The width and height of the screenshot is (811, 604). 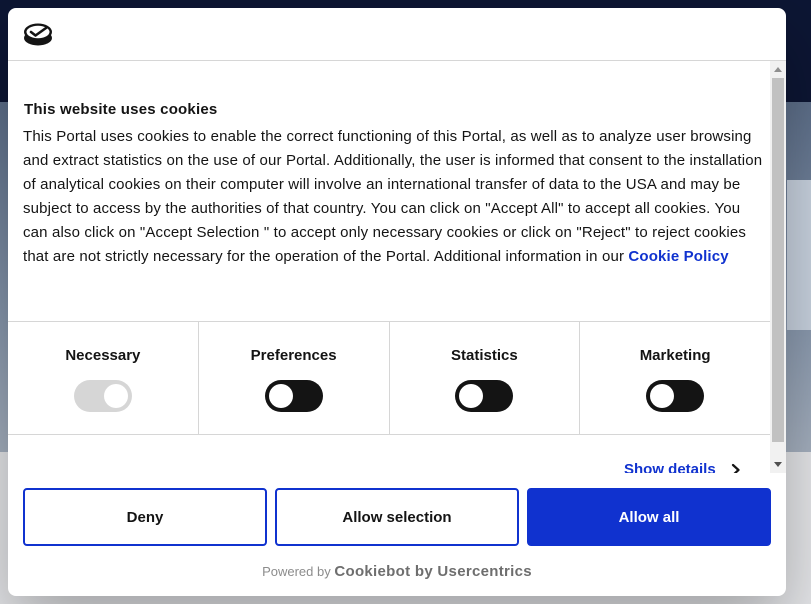 I want to click on marketing-toggle, so click(x=675, y=396).